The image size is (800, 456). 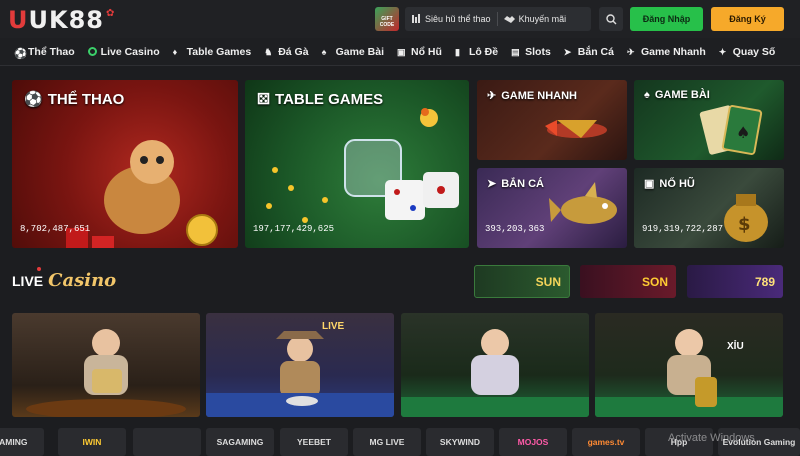 What do you see at coordinates (82, 280) in the screenshot?
I see `live-title-script: Casino` at bounding box center [82, 280].